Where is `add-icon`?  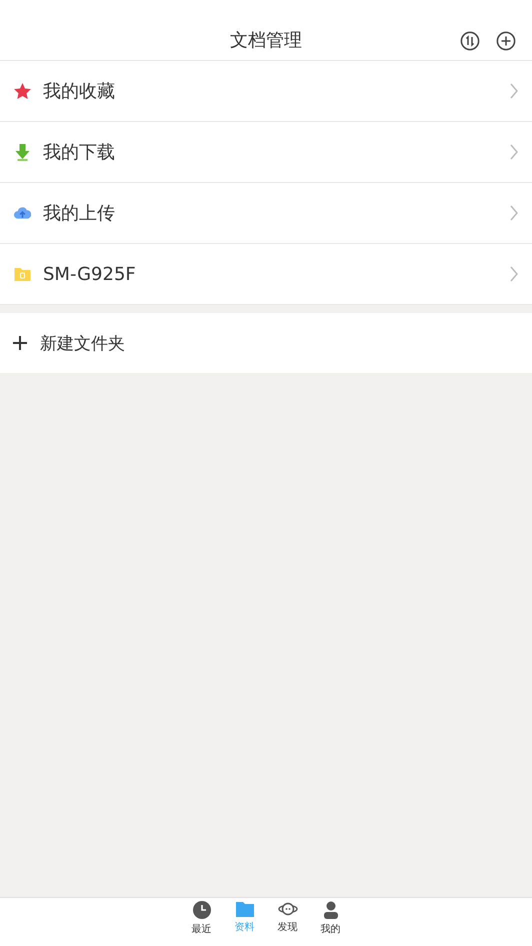 add-icon is located at coordinates (506, 41).